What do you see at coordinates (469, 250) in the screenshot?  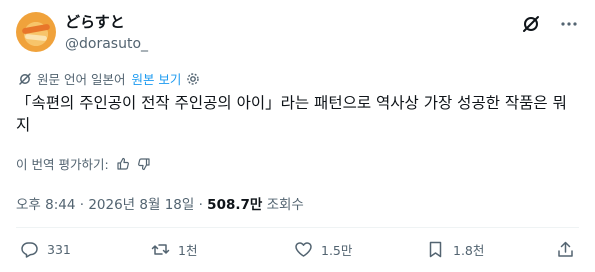 I see `bookmark-count: 1.8천` at bounding box center [469, 250].